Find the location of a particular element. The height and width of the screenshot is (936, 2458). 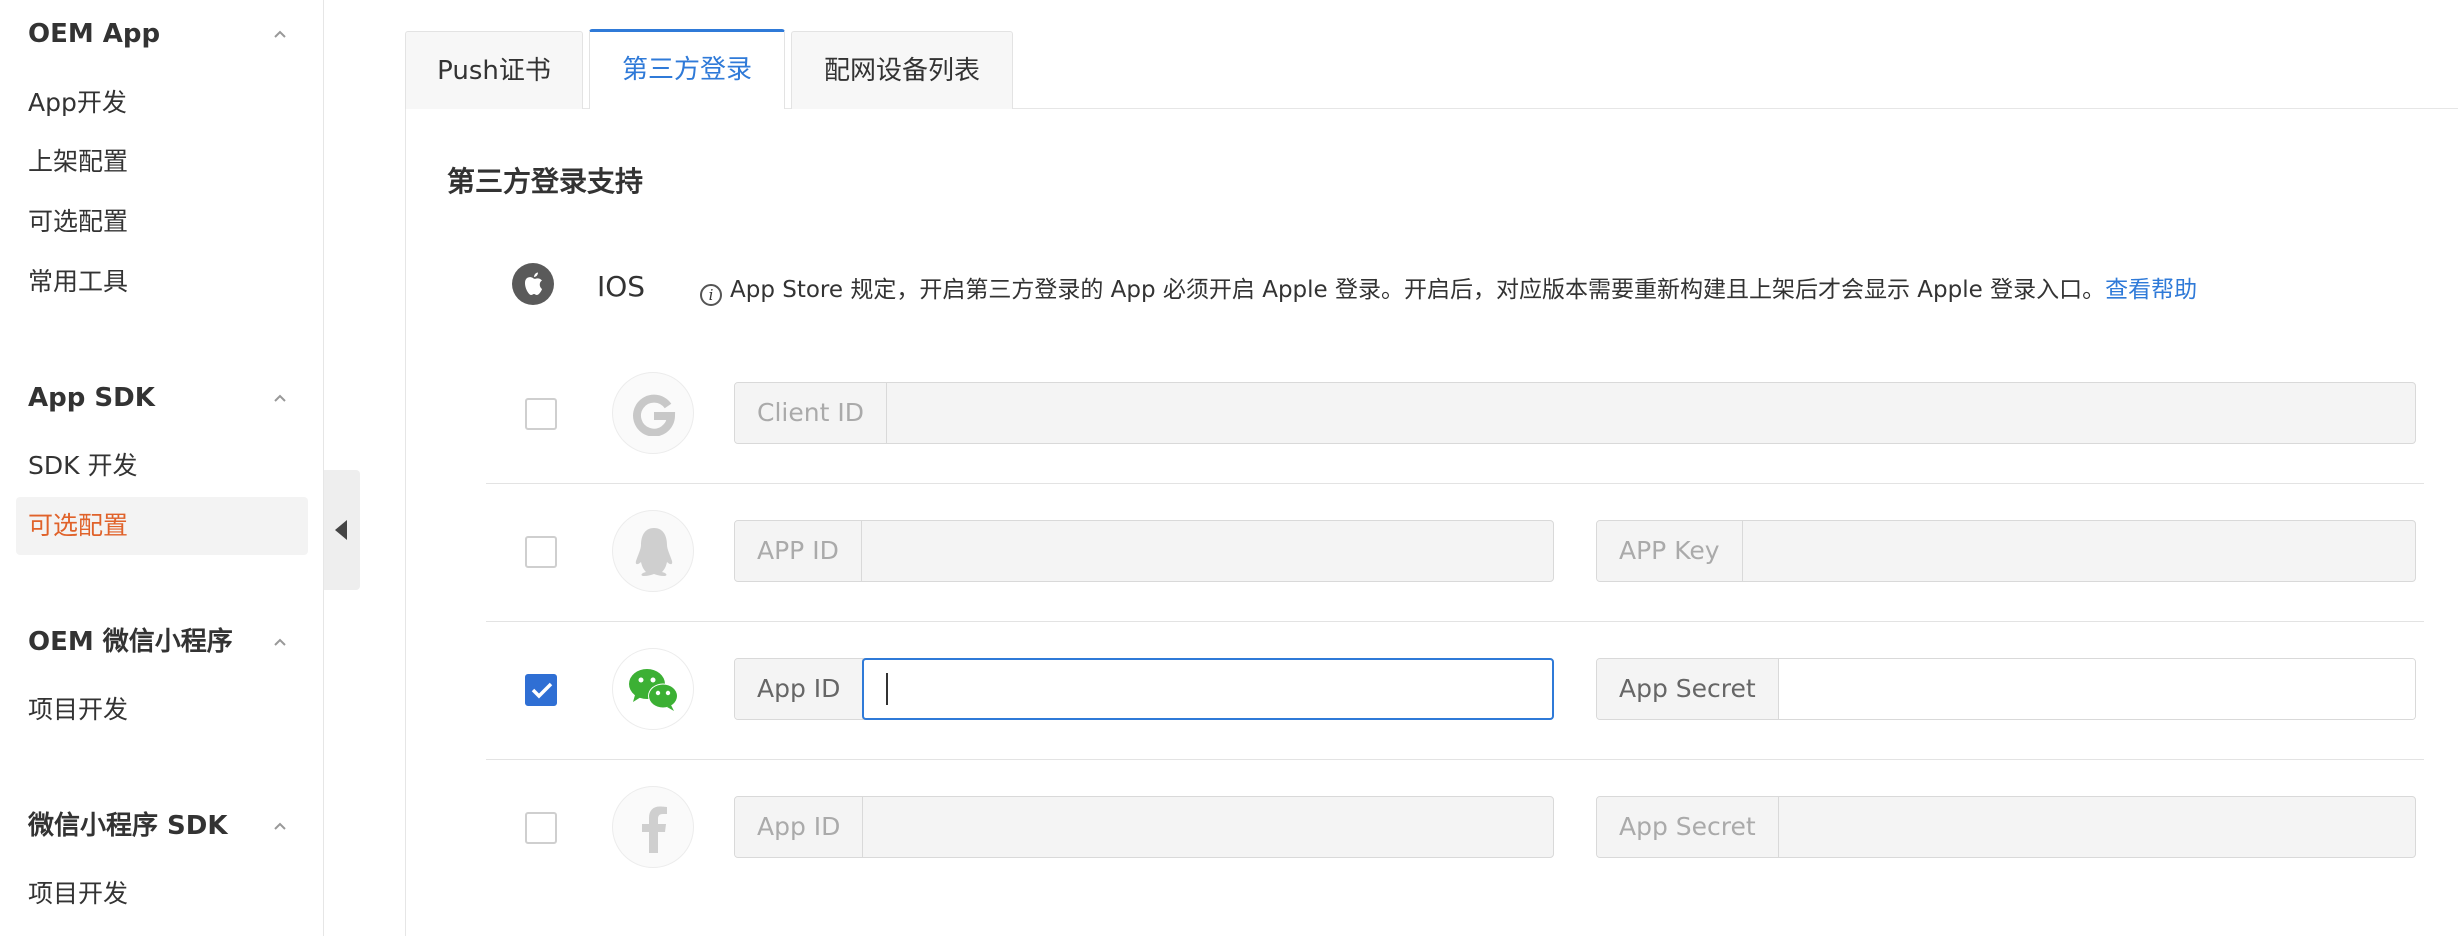

facebook-login-checkbox is located at coordinates (541, 828).